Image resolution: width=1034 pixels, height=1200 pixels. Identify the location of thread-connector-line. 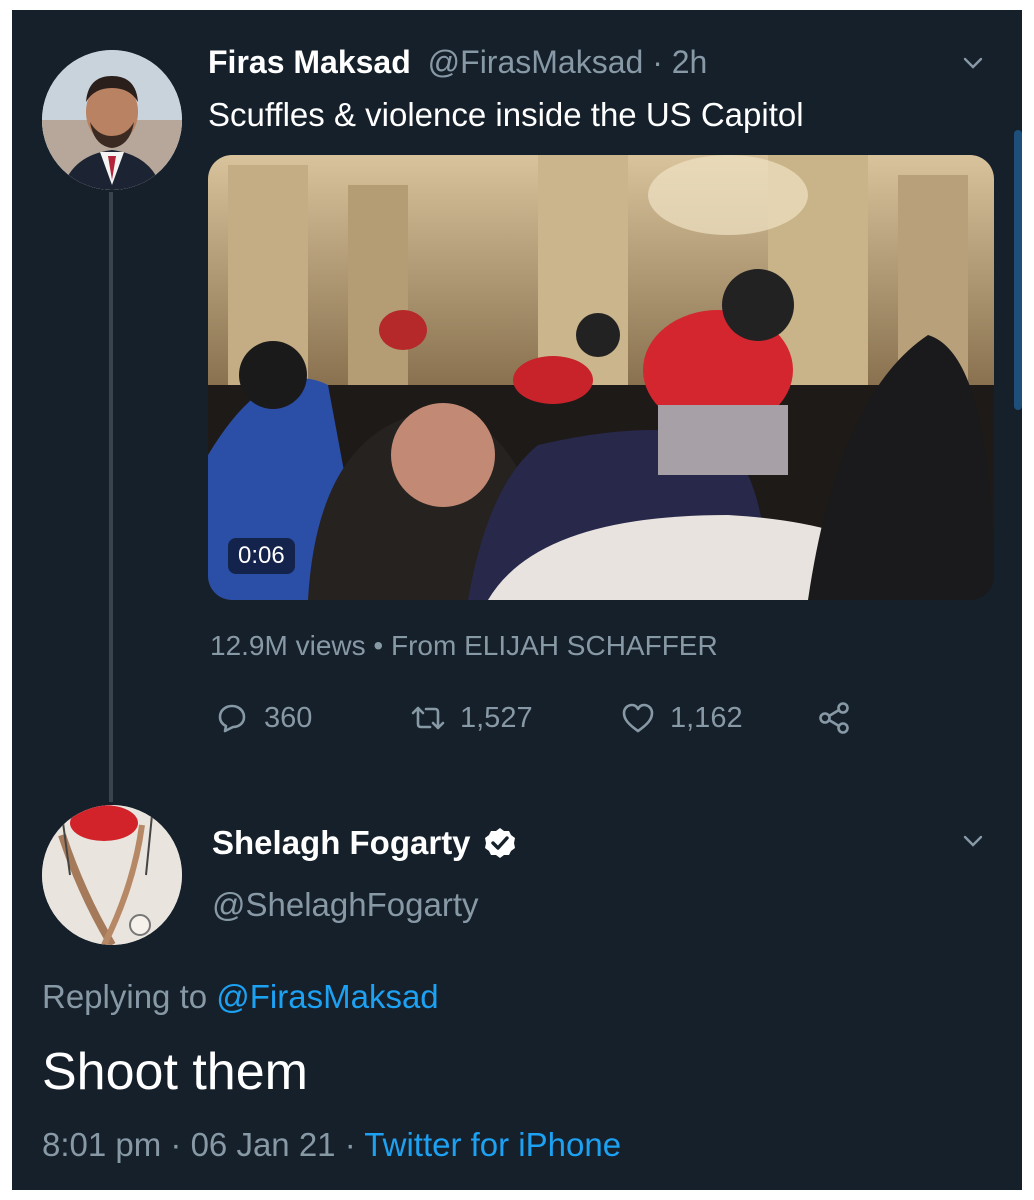
(111, 497).